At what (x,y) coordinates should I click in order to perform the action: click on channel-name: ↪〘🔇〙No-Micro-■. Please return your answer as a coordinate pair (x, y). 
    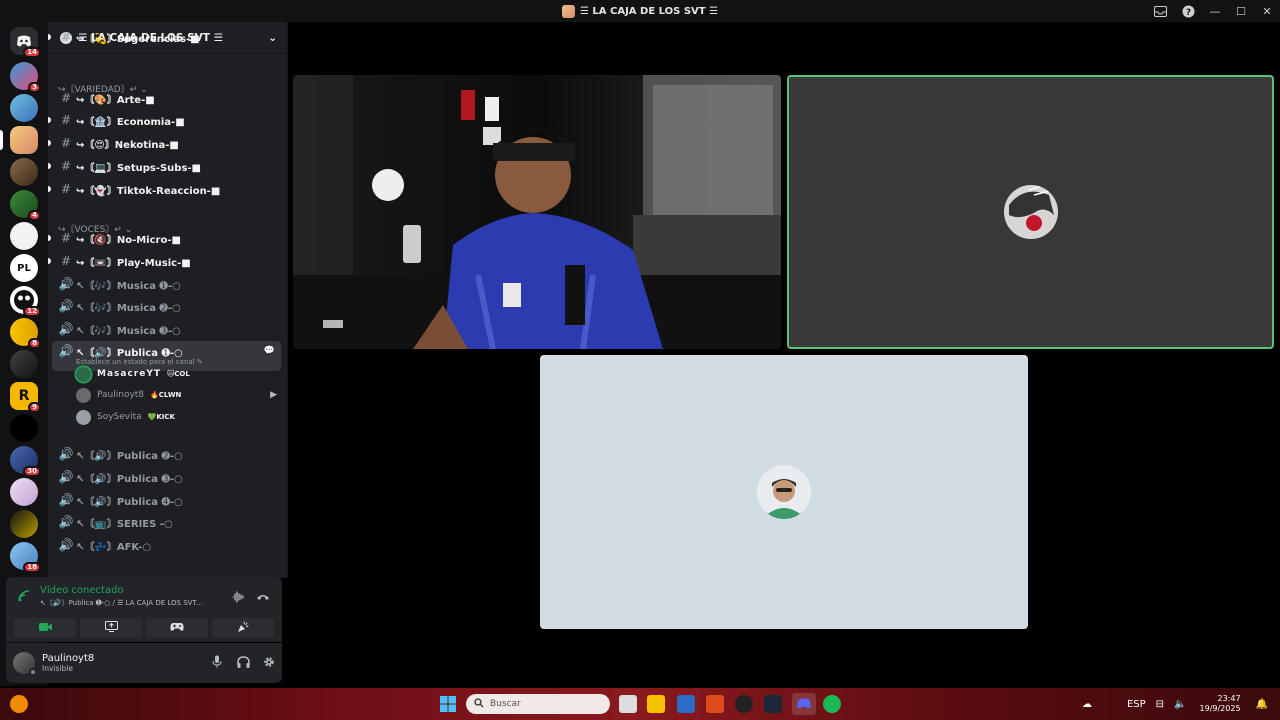
    Looking at the image, I should click on (128, 240).